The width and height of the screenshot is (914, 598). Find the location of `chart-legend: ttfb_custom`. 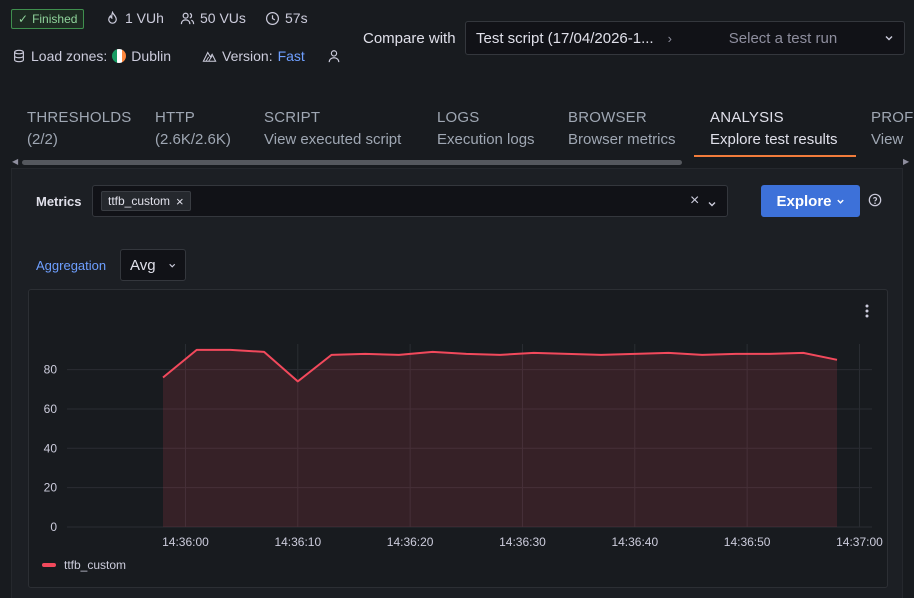

chart-legend: ttfb_custom is located at coordinates (84, 565).